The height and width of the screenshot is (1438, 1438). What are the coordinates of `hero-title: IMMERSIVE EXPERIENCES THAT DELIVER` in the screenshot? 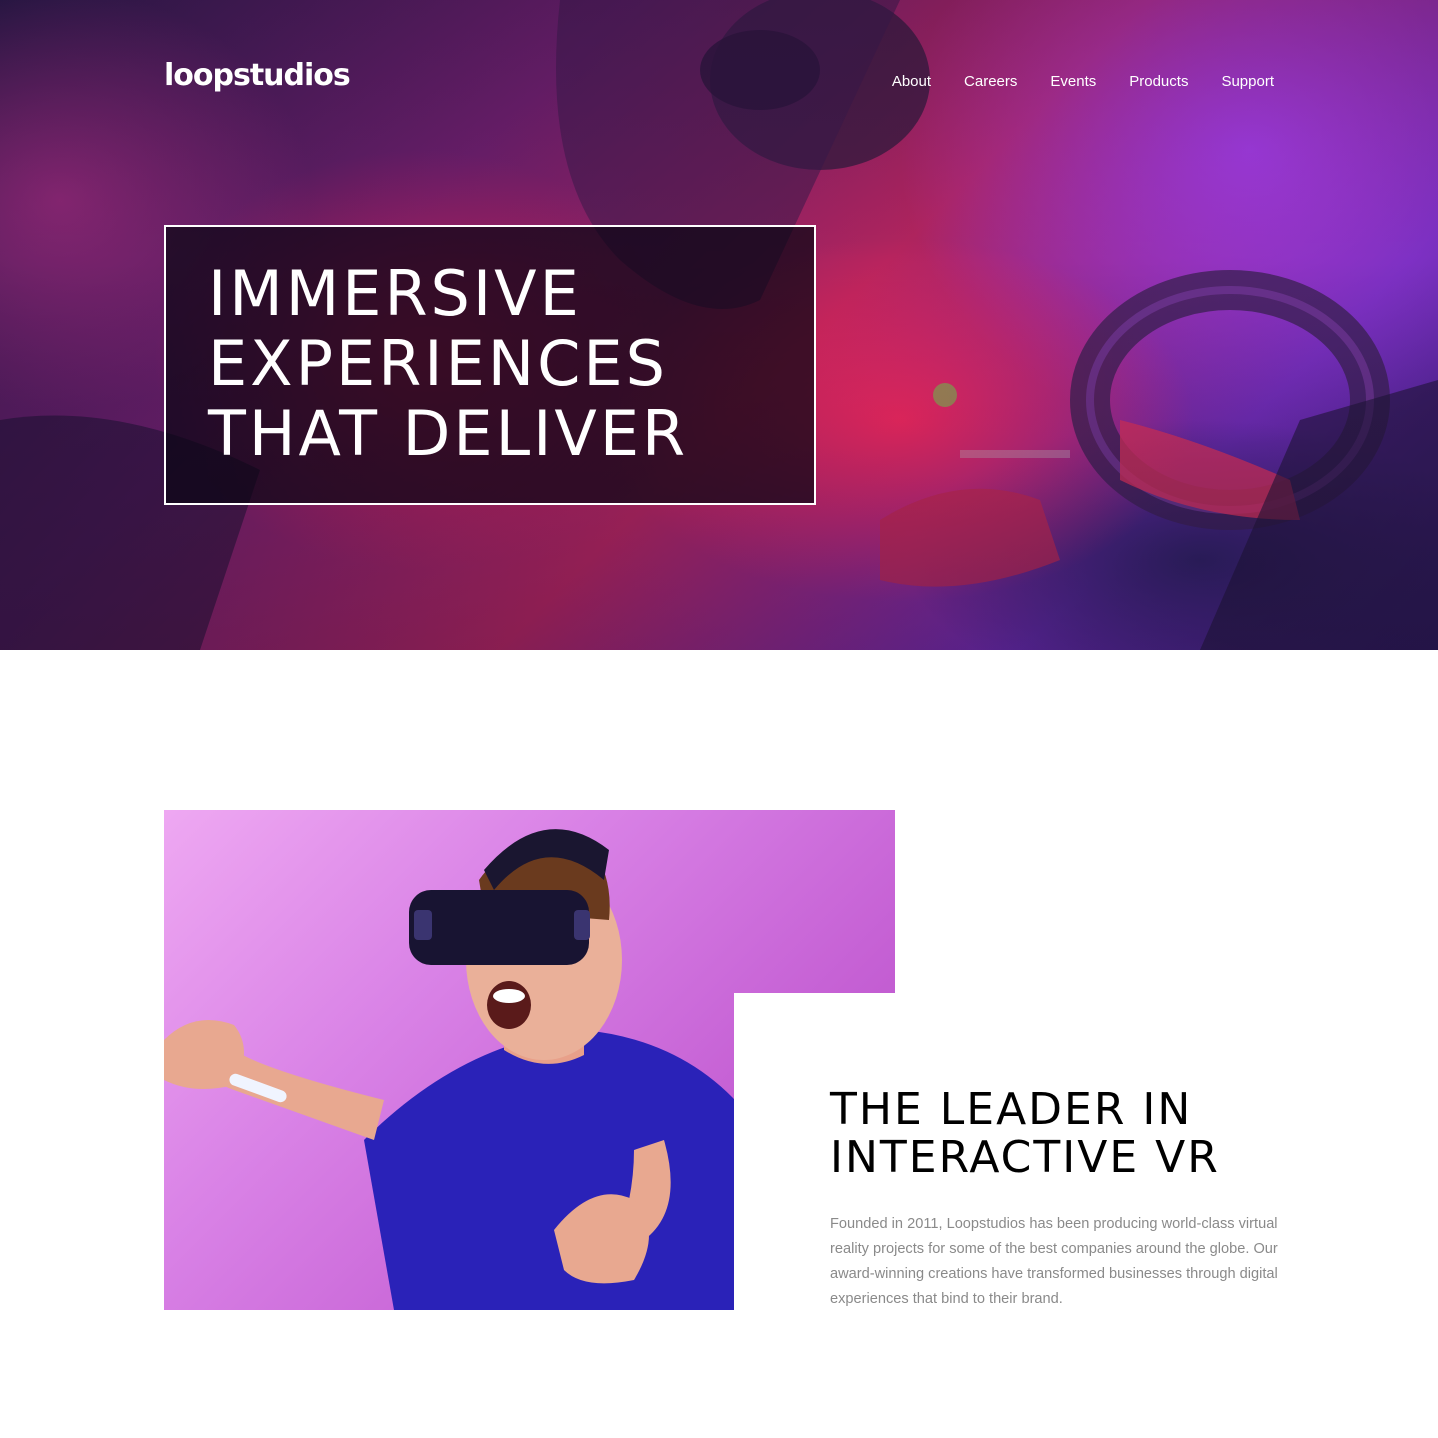 It's located at (511, 364).